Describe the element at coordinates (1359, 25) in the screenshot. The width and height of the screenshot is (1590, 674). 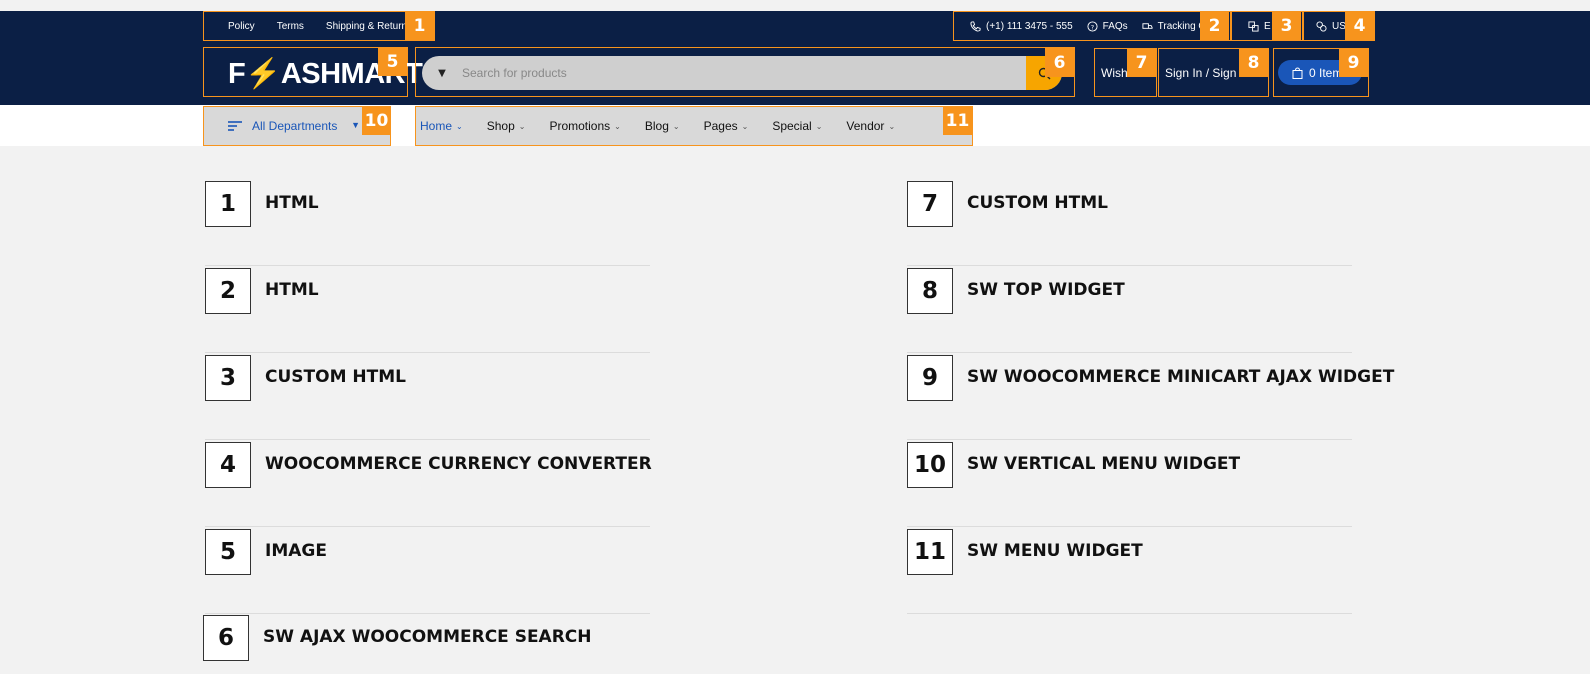
I see `region-badge-4: 4` at that location.